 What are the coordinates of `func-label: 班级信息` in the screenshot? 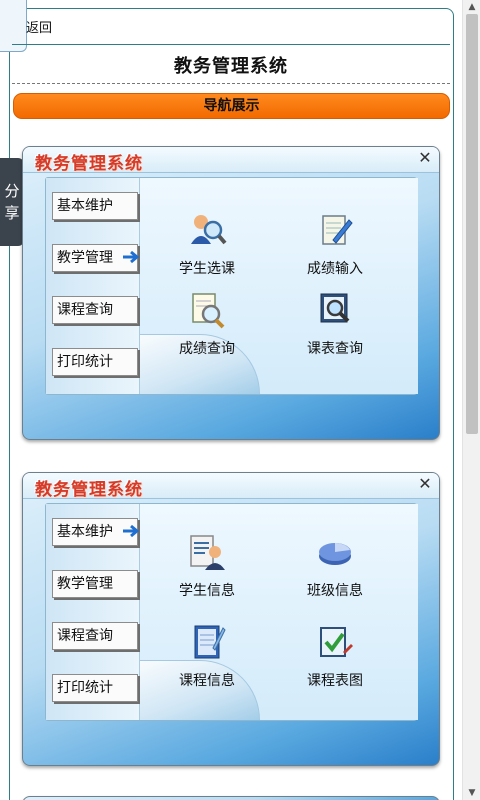 It's located at (335, 591).